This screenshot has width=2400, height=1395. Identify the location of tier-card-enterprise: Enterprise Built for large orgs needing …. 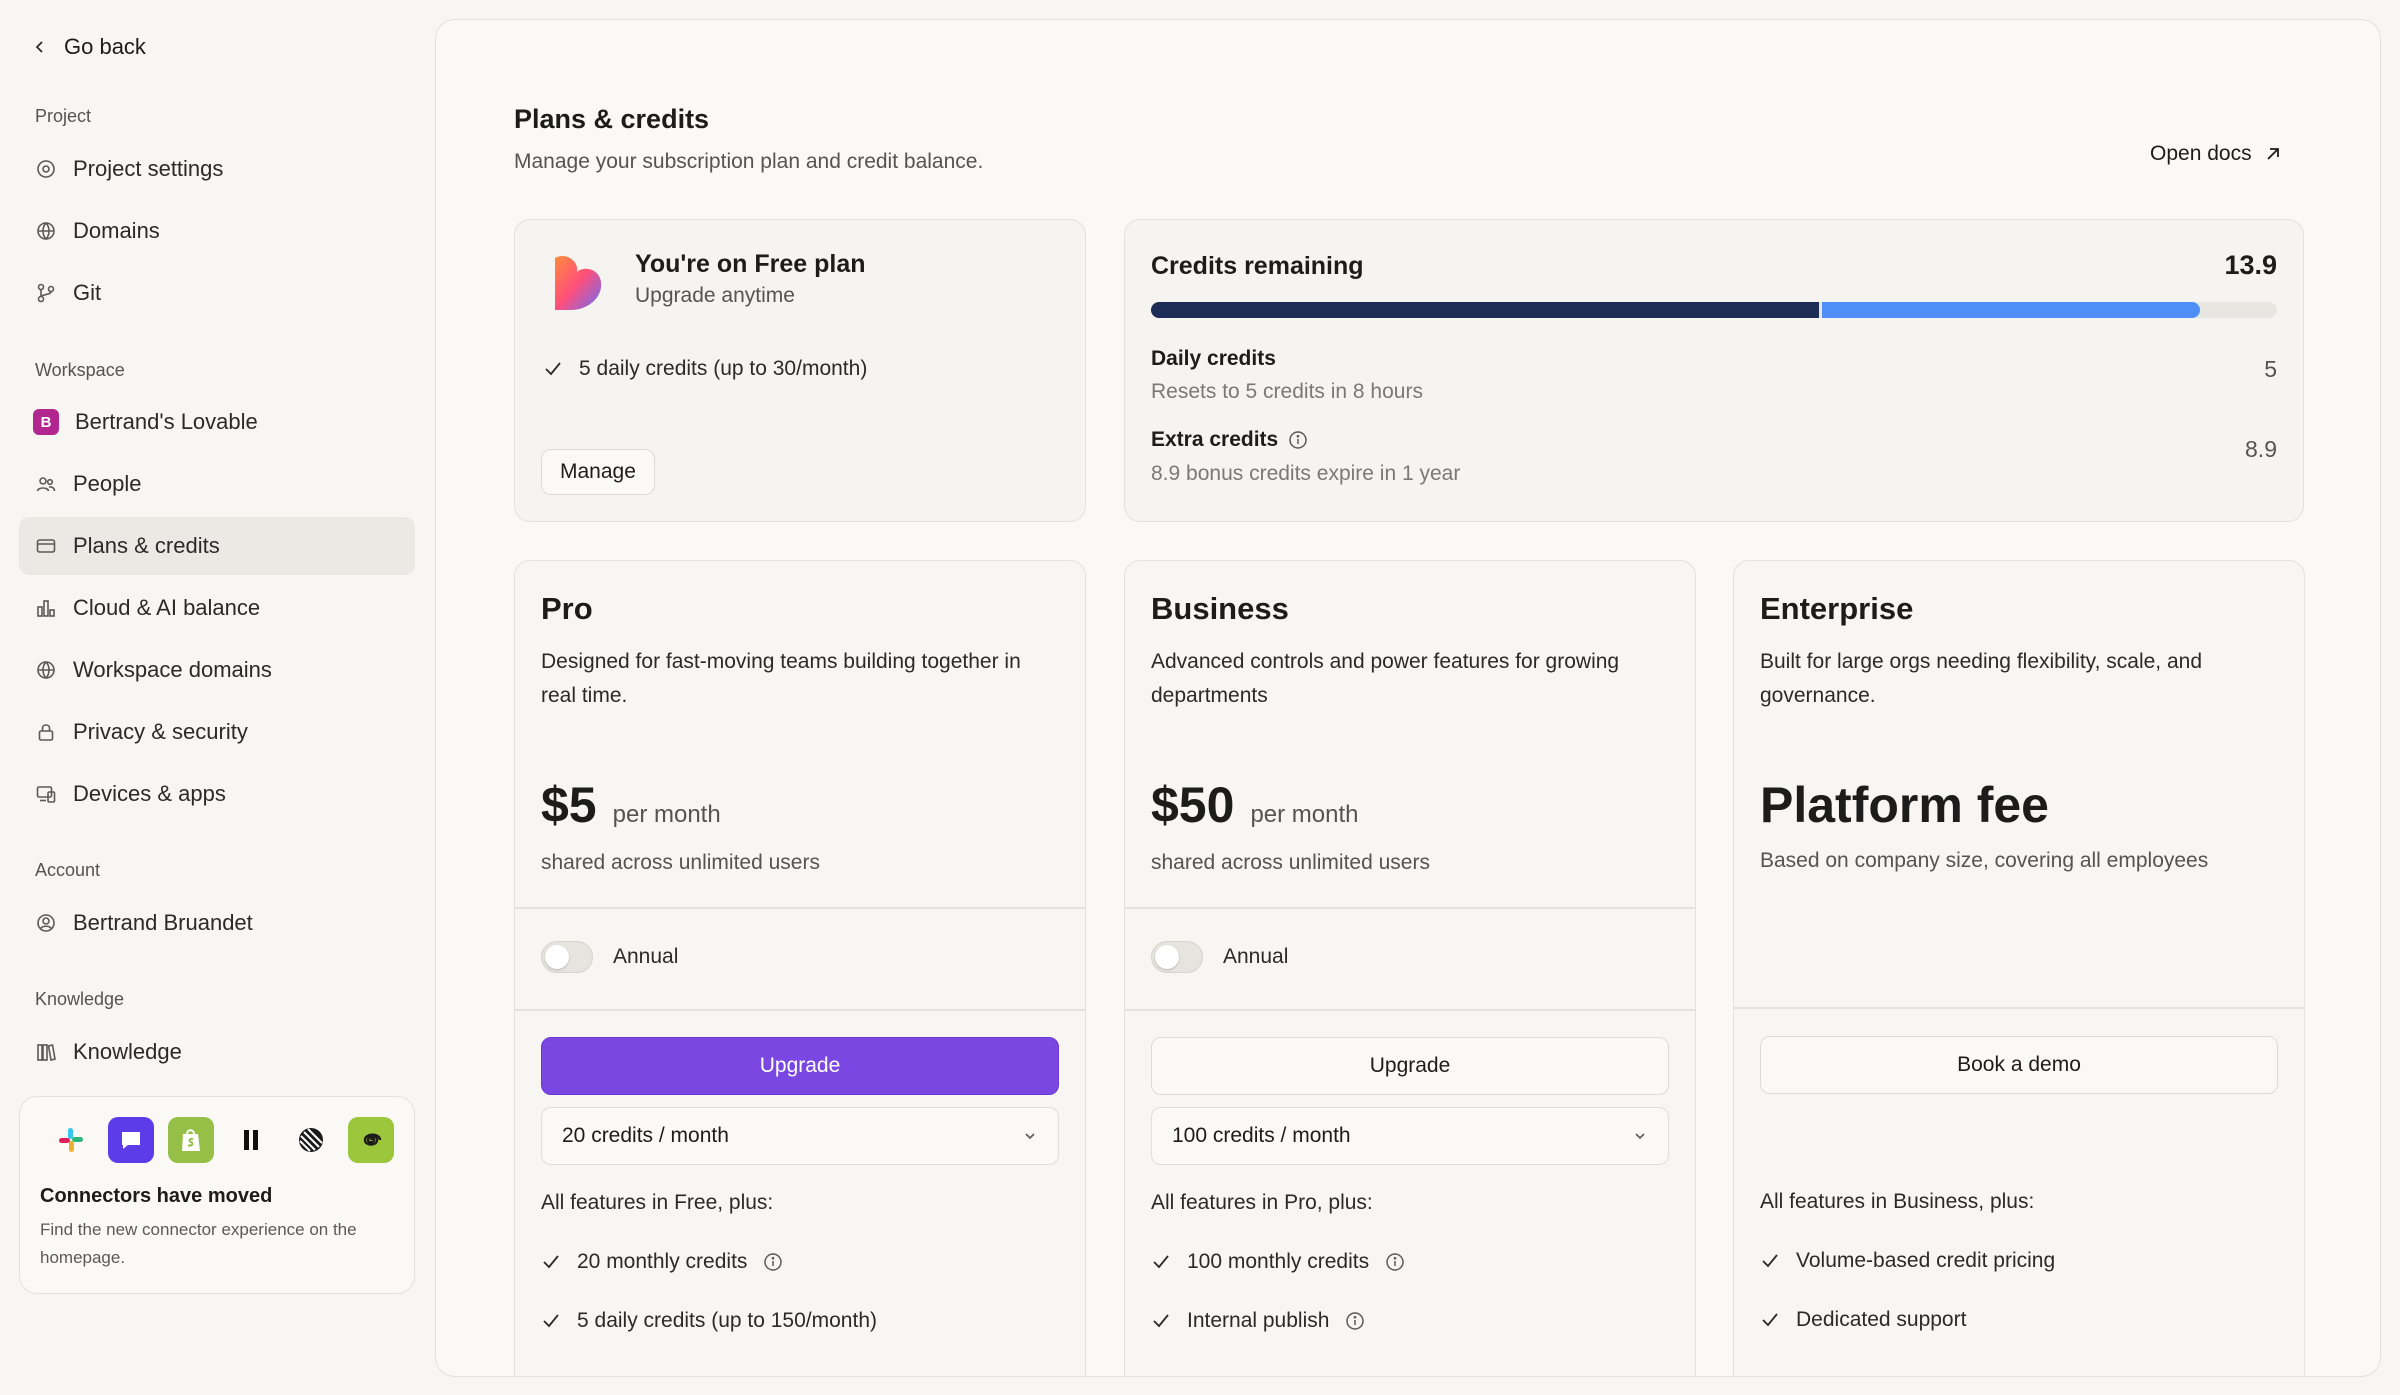
(2019, 968).